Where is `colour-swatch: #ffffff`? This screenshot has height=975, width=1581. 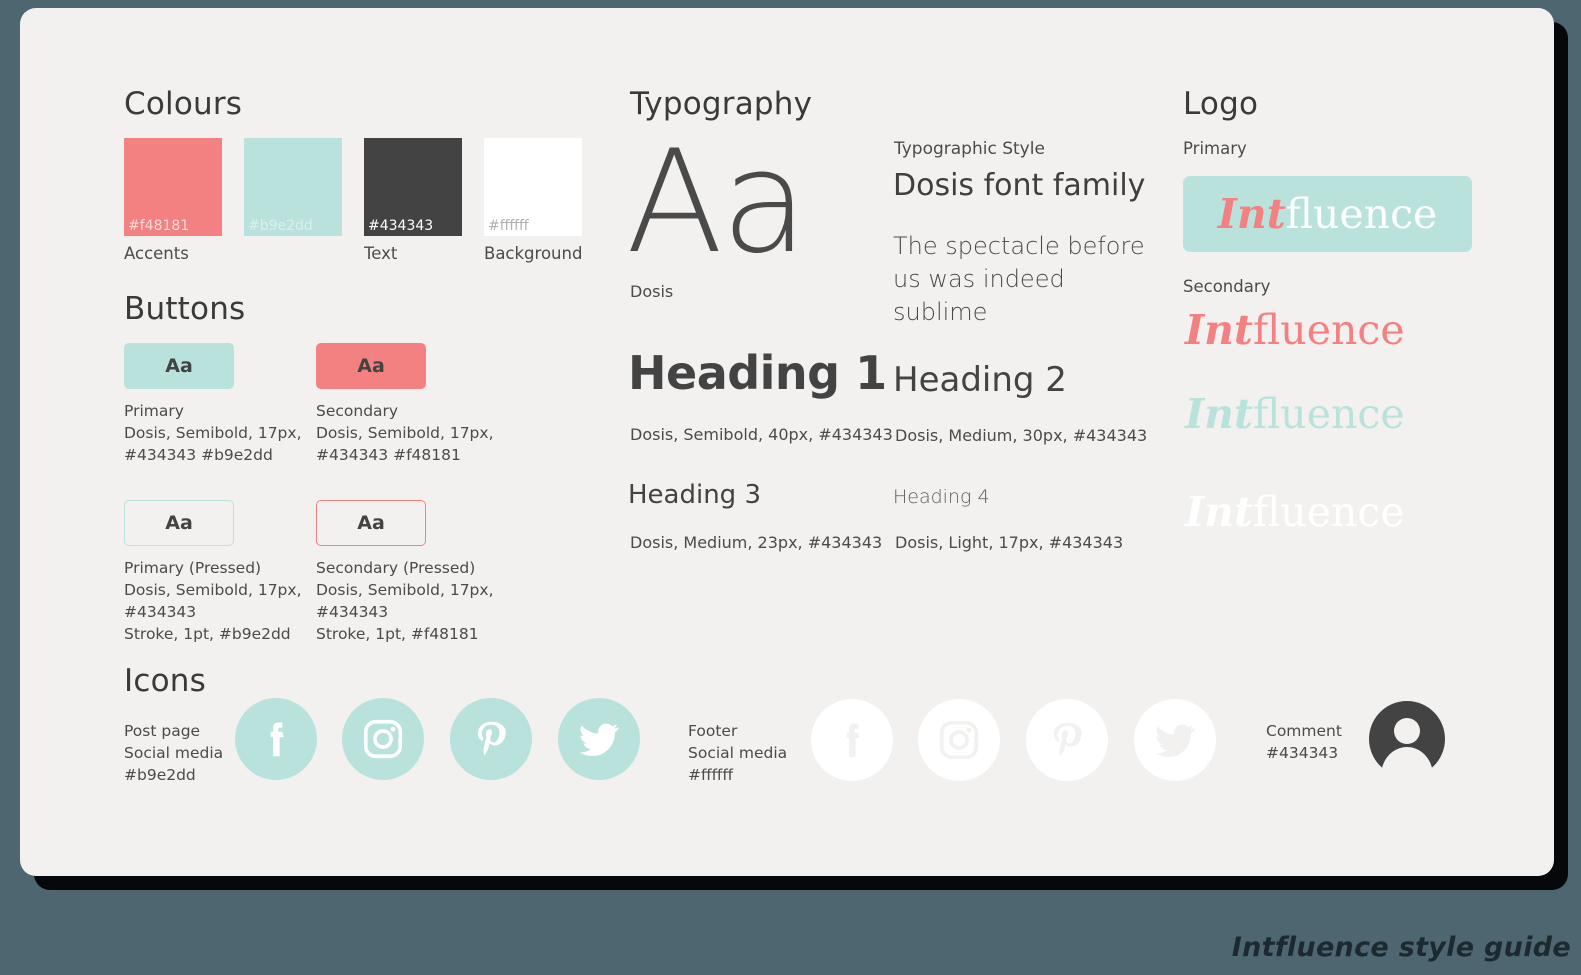
colour-swatch: #ffffff is located at coordinates (533, 187).